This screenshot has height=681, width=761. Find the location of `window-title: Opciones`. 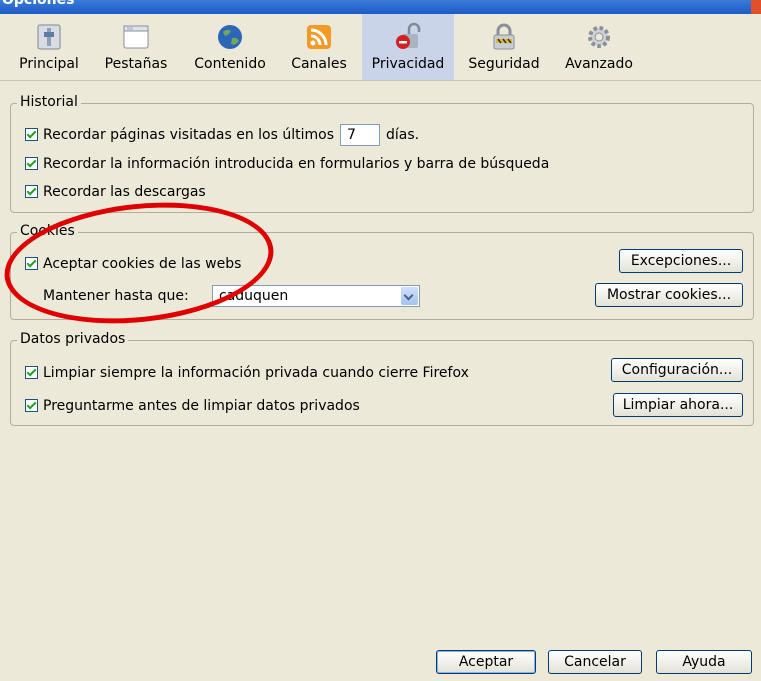

window-title: Opciones is located at coordinates (38, 4).